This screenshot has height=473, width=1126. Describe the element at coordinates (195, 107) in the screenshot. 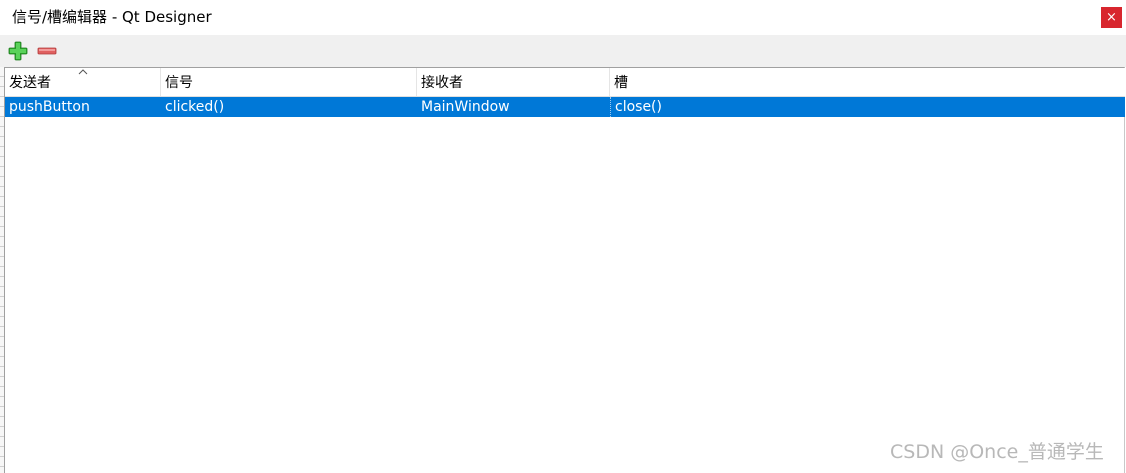

I see `signal-value: clicked()` at that location.